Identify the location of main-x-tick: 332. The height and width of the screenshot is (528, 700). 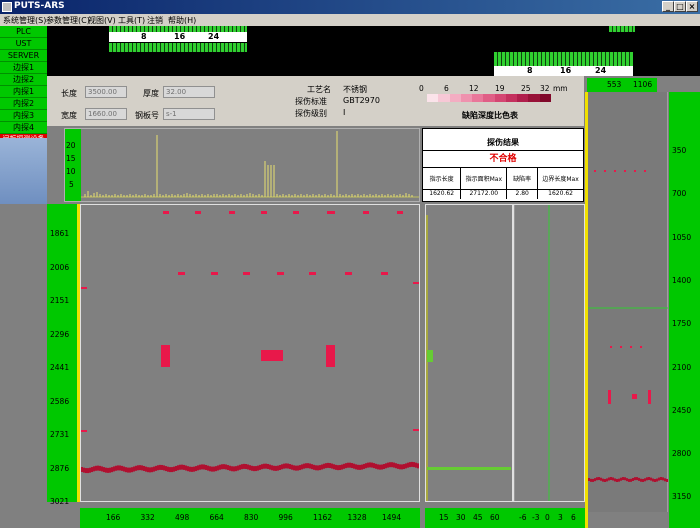
(147, 517).